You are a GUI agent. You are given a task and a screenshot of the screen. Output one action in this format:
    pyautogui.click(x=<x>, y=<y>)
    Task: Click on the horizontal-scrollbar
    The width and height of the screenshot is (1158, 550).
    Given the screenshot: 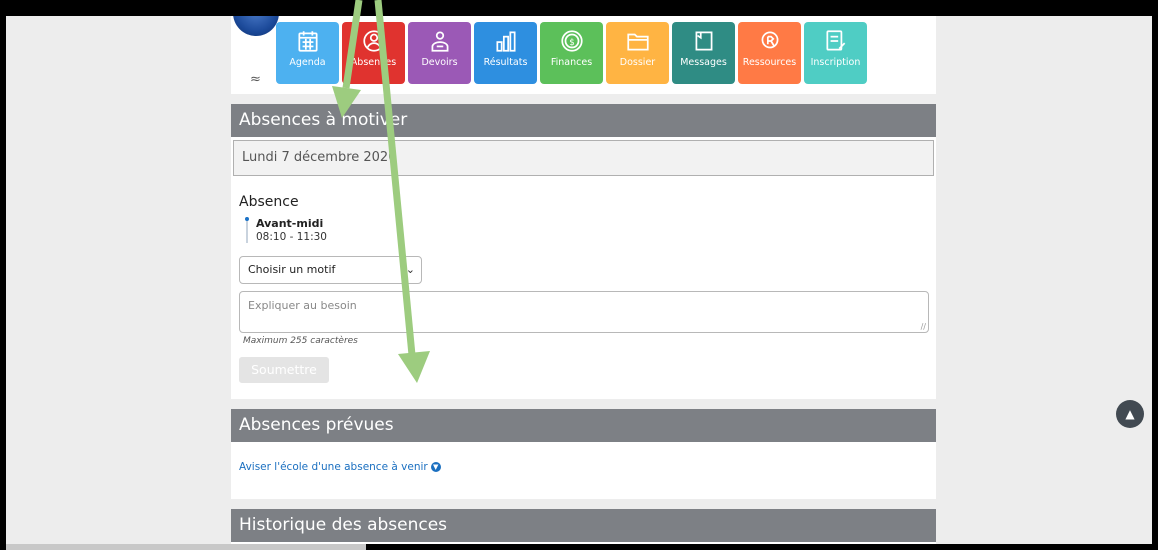 What is the action you would take?
    pyautogui.click(x=186, y=547)
    